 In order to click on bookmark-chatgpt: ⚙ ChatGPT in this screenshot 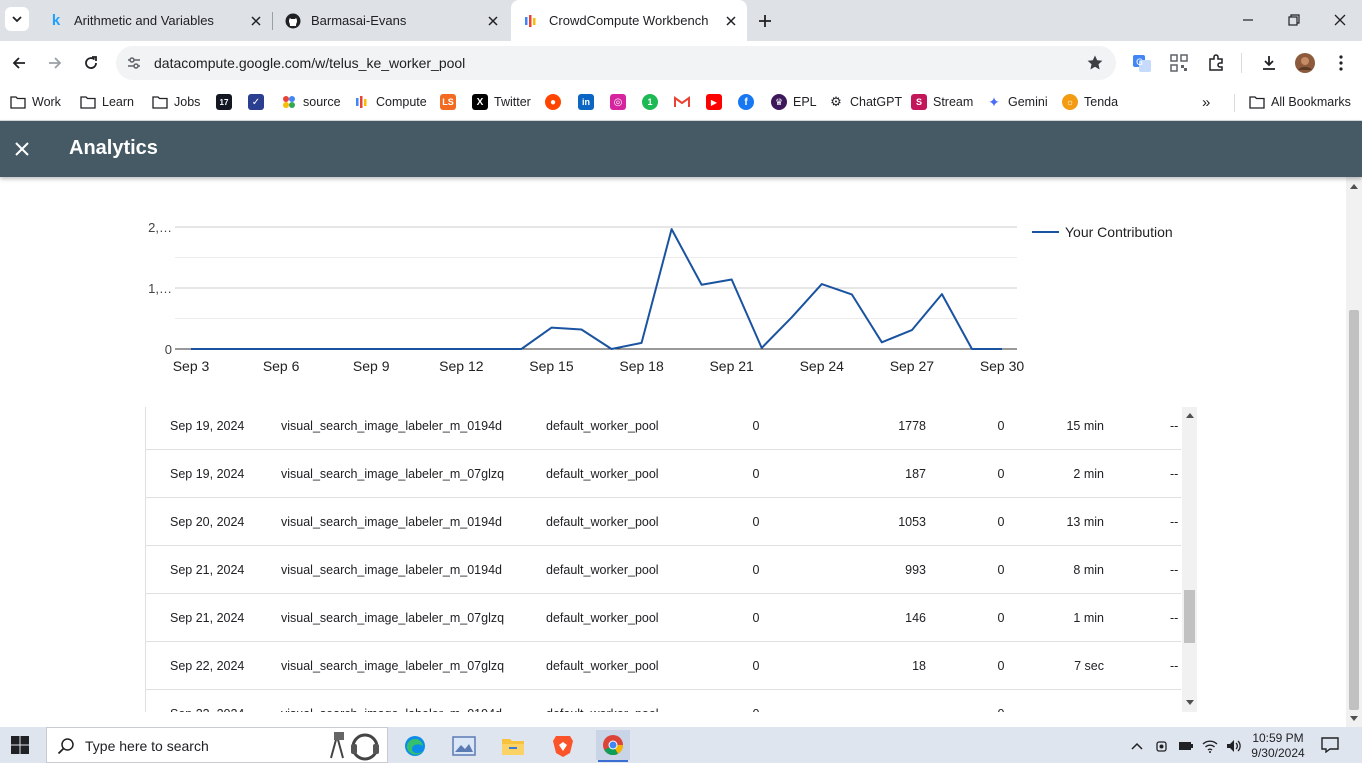, I will do `click(865, 102)`.